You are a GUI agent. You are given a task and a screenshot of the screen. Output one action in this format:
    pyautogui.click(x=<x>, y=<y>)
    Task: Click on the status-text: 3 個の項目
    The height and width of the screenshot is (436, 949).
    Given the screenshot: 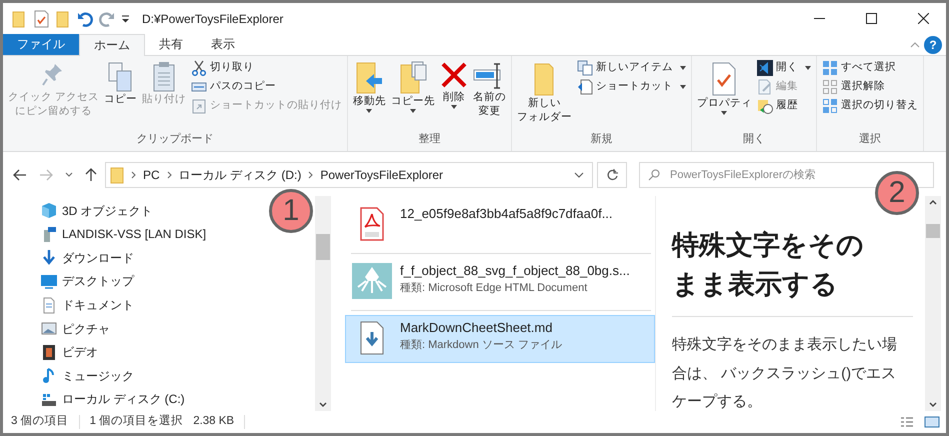 What is the action you would take?
    pyautogui.click(x=40, y=422)
    